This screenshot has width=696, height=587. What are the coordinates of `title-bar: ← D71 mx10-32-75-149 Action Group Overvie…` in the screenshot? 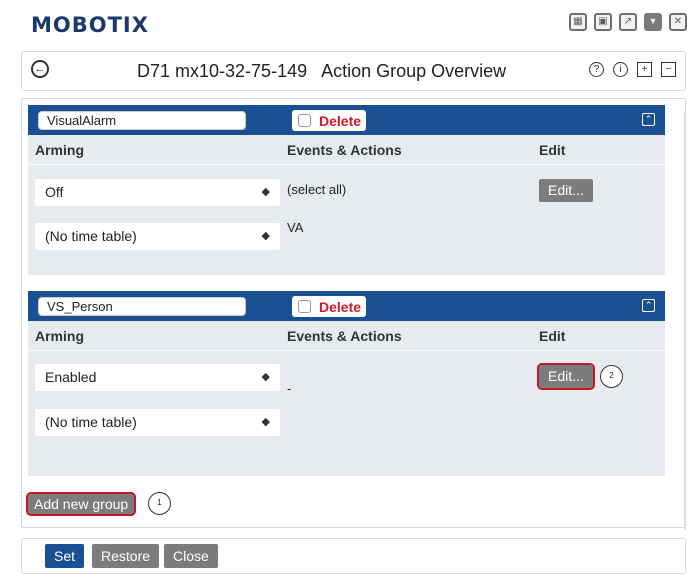 It's located at (353, 71).